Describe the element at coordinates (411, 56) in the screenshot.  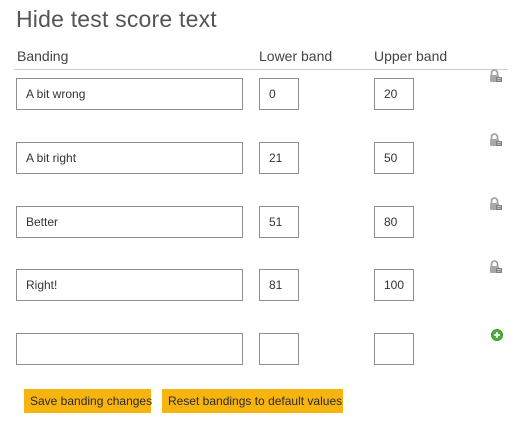
I see `upper-band-column-header: Upper band` at that location.